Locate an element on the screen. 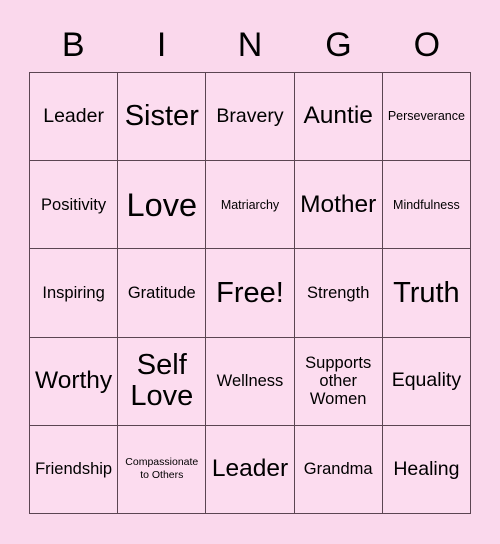 This screenshot has height=544, width=500. bingo-cell: Worthy is located at coordinates (74, 381).